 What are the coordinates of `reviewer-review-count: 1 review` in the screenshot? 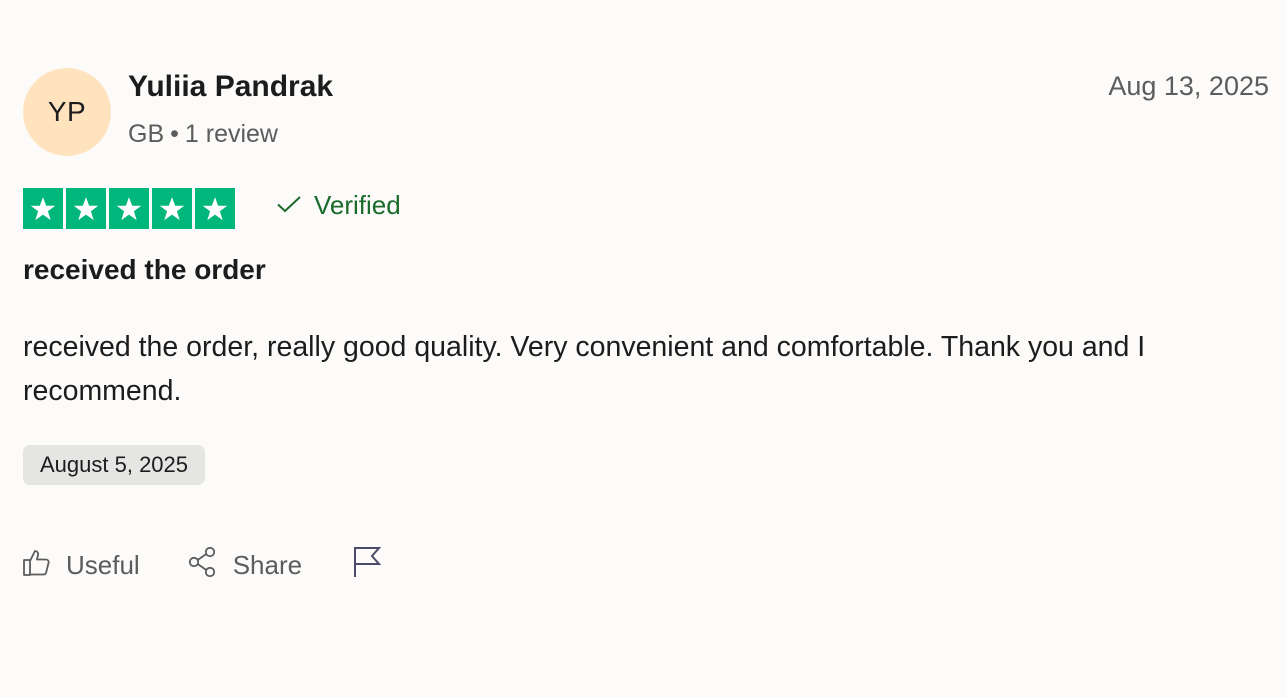 It's located at (231, 134).